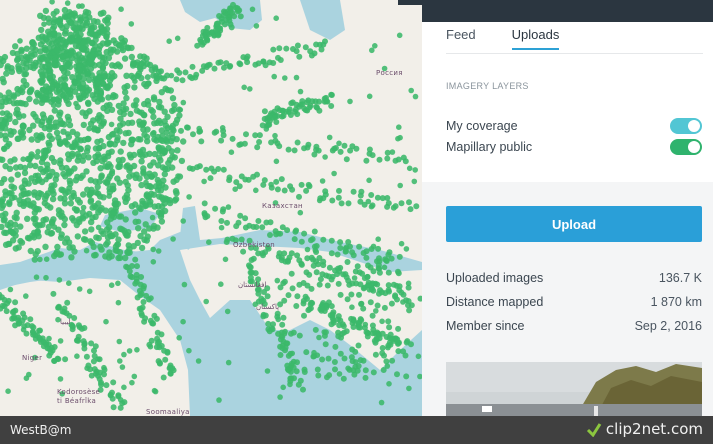 This screenshot has width=713, height=444. Describe the element at coordinates (32, 358) in the screenshot. I see `map-label-niger: Niger` at that location.